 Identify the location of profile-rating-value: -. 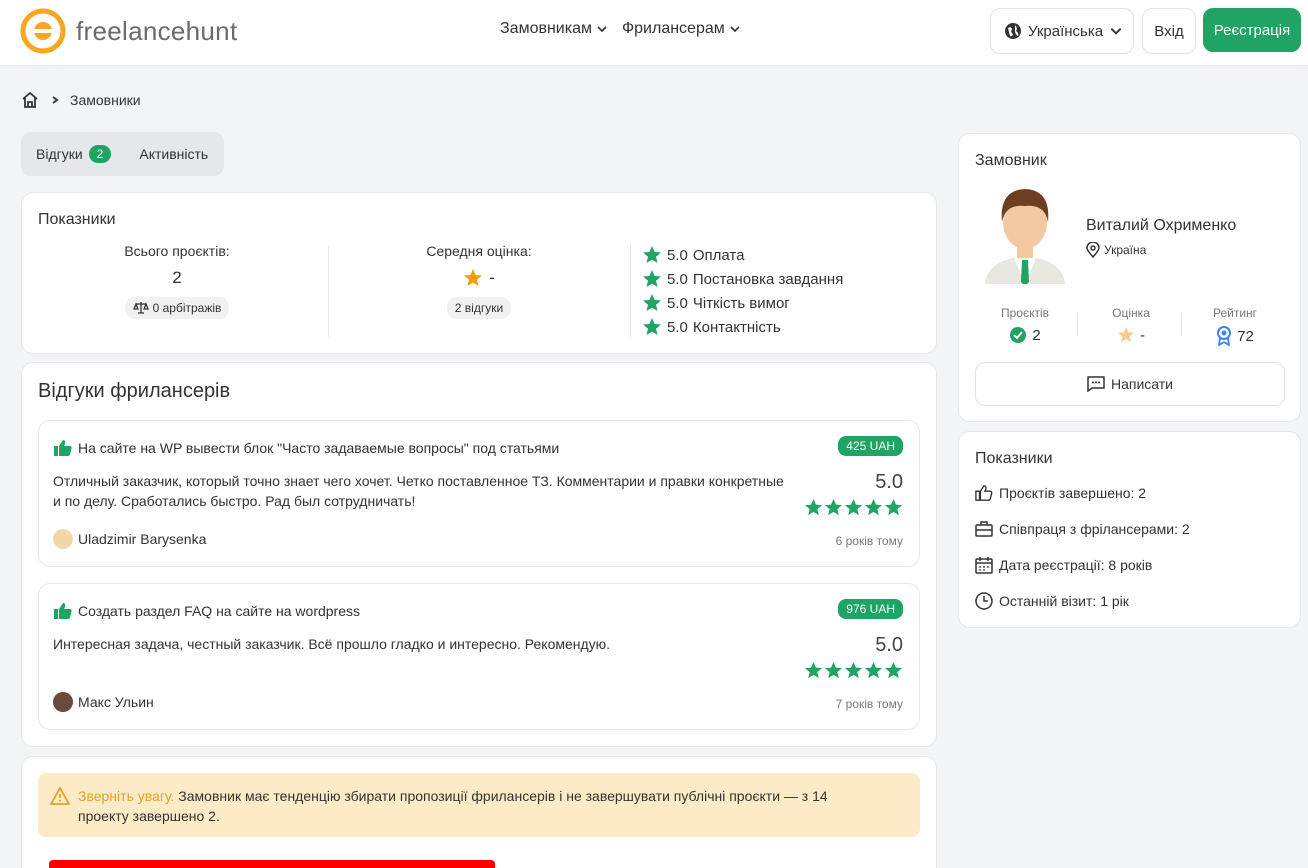
(1131, 335).